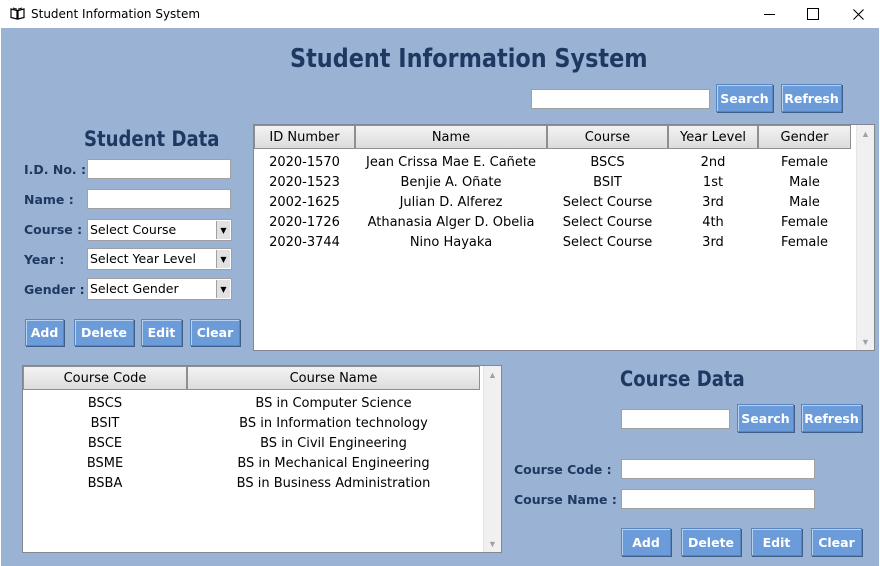 This screenshot has width=880, height=566. What do you see at coordinates (811, 98) in the screenshot?
I see `student-refresh-button: Refresh` at bounding box center [811, 98].